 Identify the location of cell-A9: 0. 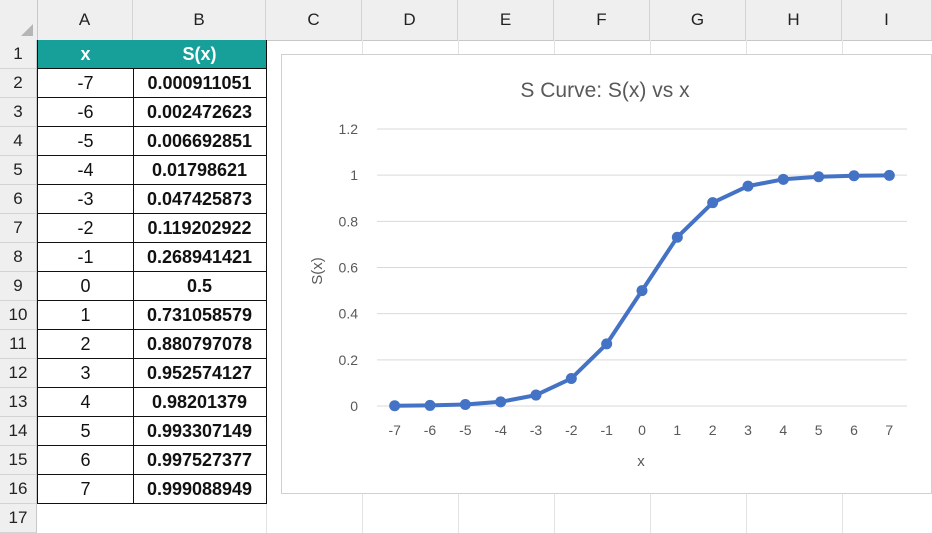
(85, 286).